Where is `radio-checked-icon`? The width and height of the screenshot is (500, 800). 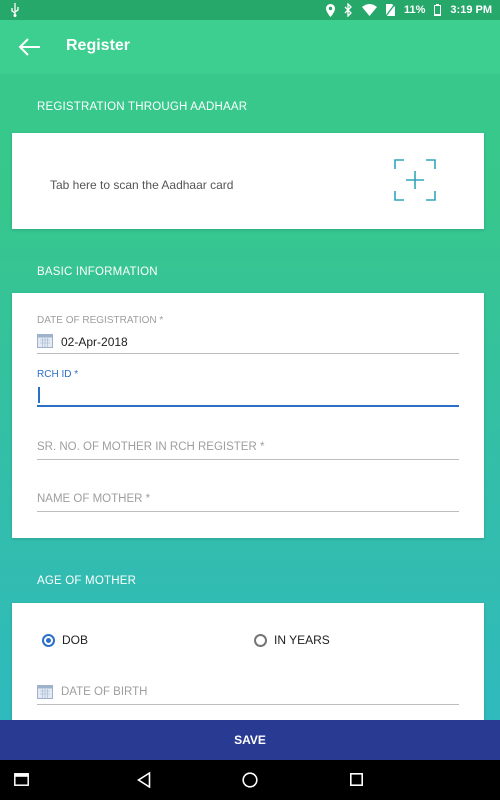 radio-checked-icon is located at coordinates (48, 640).